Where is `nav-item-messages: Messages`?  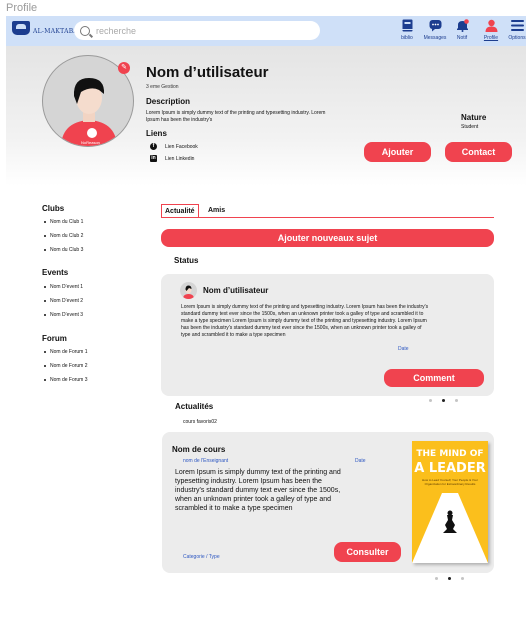 nav-item-messages: Messages is located at coordinates (435, 30).